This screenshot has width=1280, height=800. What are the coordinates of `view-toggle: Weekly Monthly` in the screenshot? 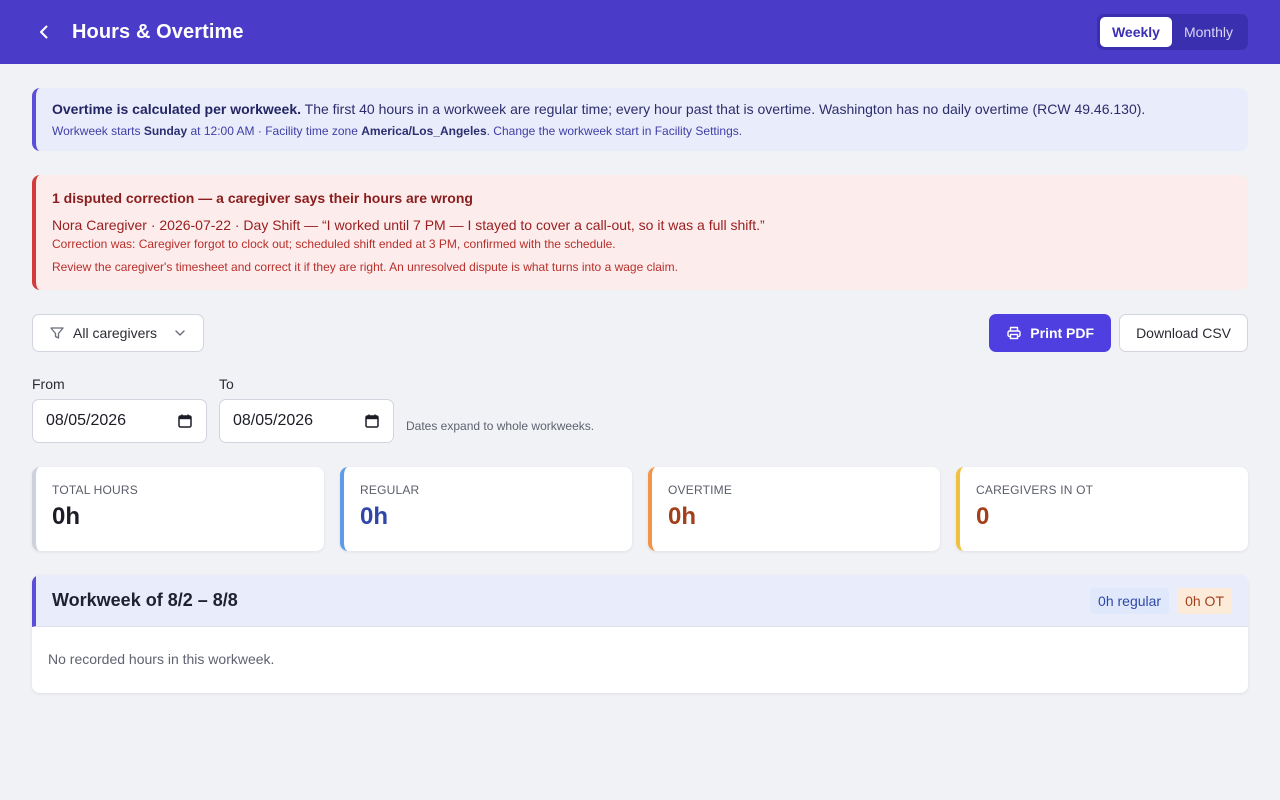 It's located at (1172, 32).